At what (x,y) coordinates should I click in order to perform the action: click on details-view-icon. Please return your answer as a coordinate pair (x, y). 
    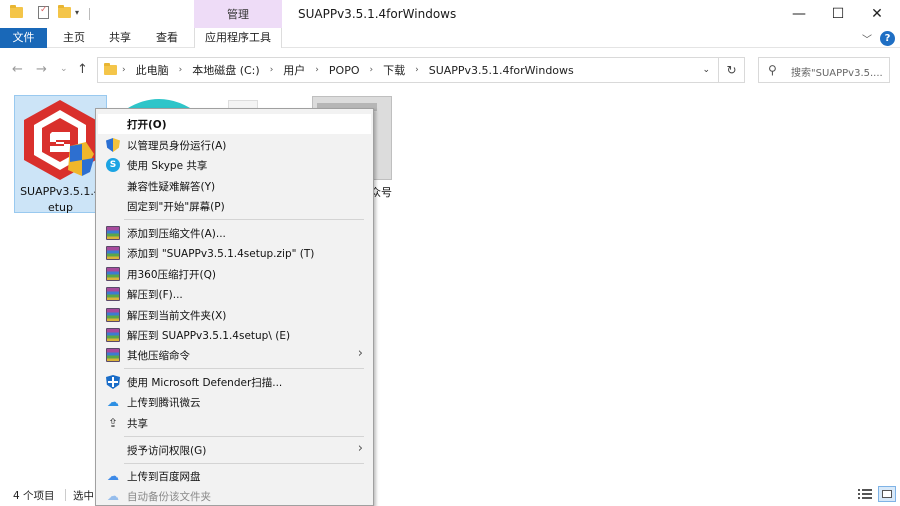
    Looking at the image, I should click on (865, 494).